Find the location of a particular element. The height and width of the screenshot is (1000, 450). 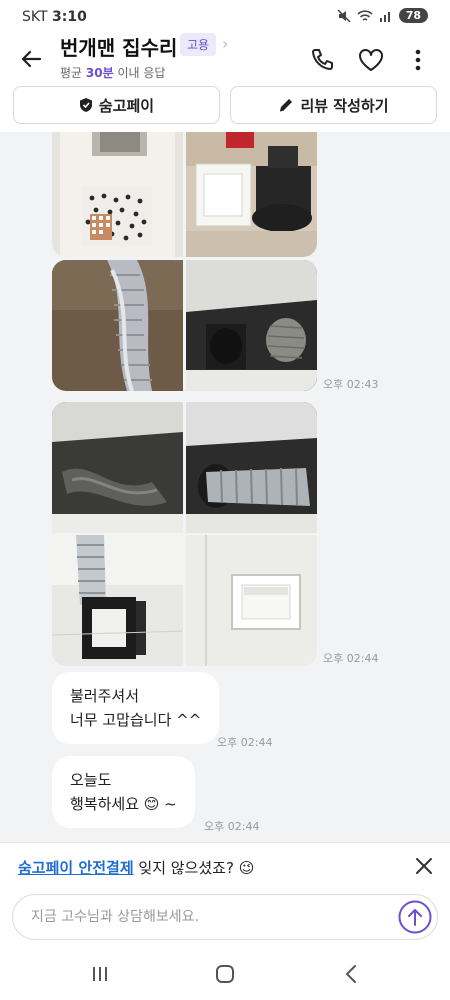

send-arrow-icon is located at coordinates (415, 917).